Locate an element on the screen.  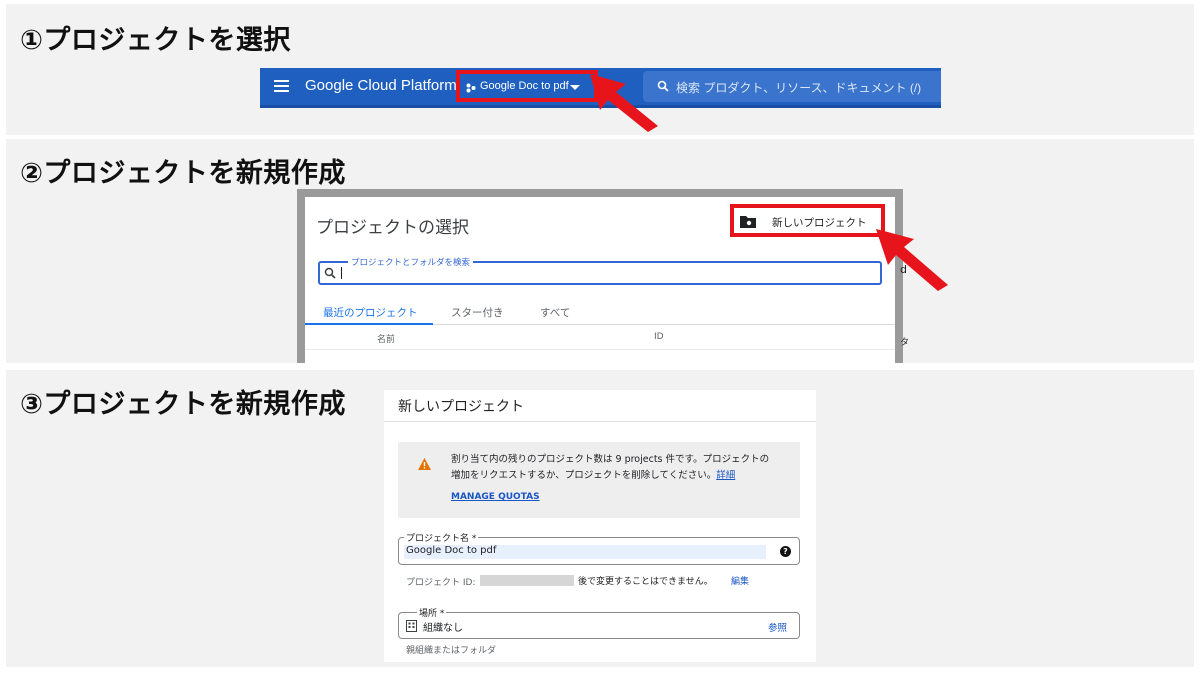
quota-text-line2: 増加をリクエストするか、プロジェクトを削除してください。詳細 is located at coordinates (593, 474).